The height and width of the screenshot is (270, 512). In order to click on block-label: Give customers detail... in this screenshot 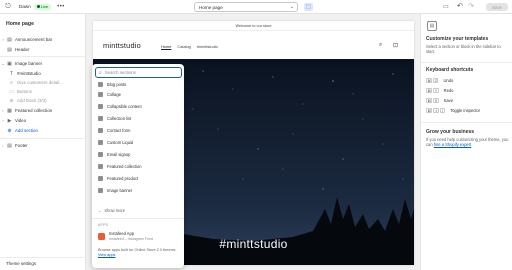, I will do `click(40, 82)`.